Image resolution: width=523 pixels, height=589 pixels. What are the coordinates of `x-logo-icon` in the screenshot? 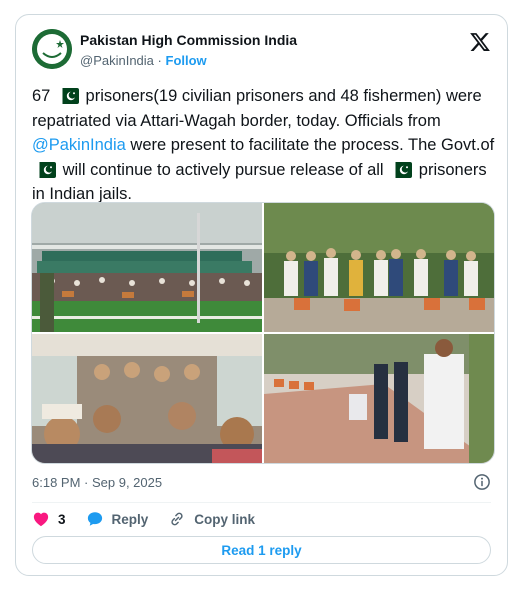 It's located at (480, 42).